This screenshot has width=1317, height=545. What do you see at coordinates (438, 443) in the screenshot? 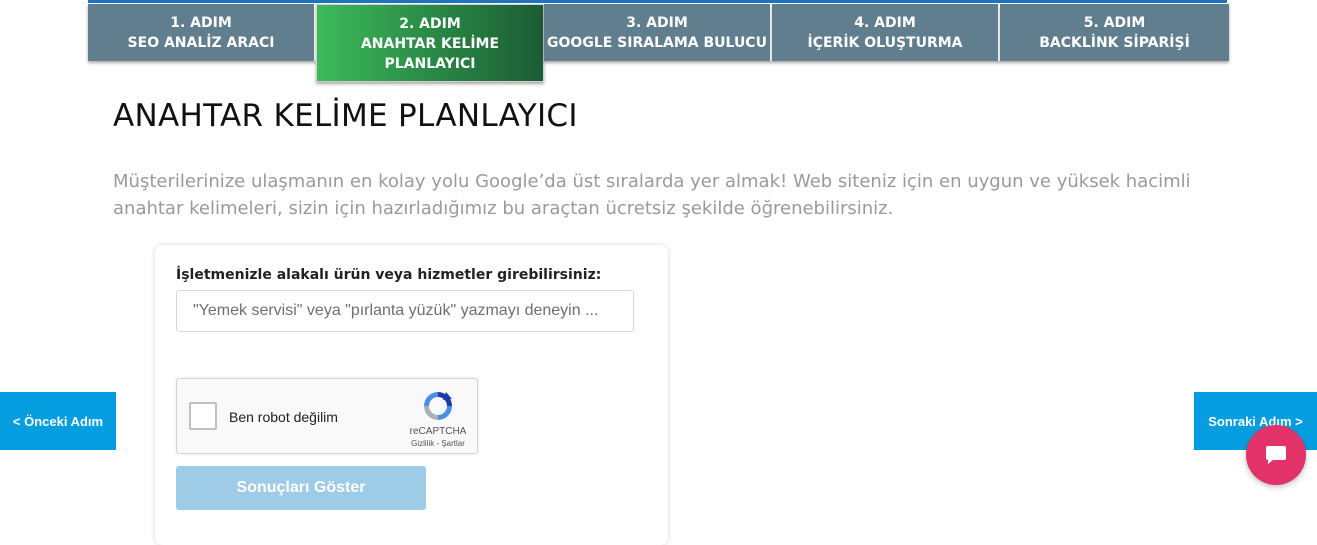
I see `recaptcha-links: Gizlilik - Şartlar` at bounding box center [438, 443].